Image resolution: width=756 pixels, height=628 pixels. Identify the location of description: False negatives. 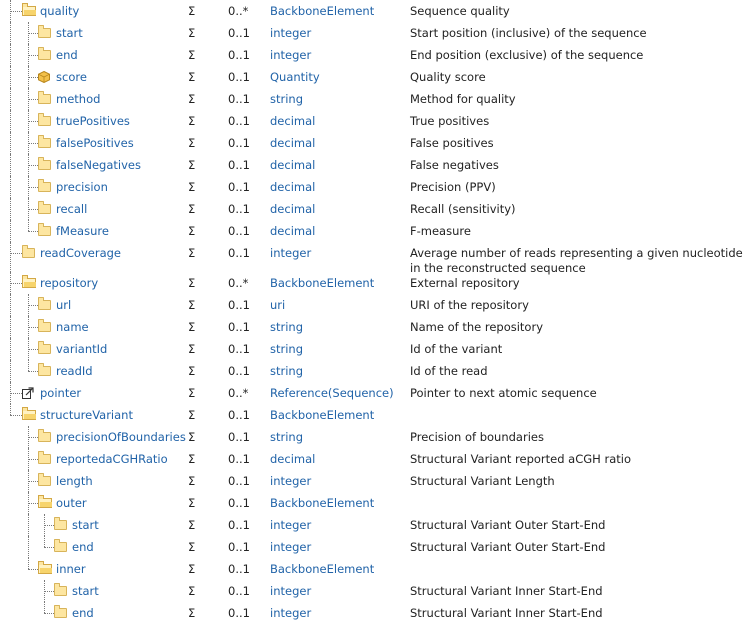
(454, 165).